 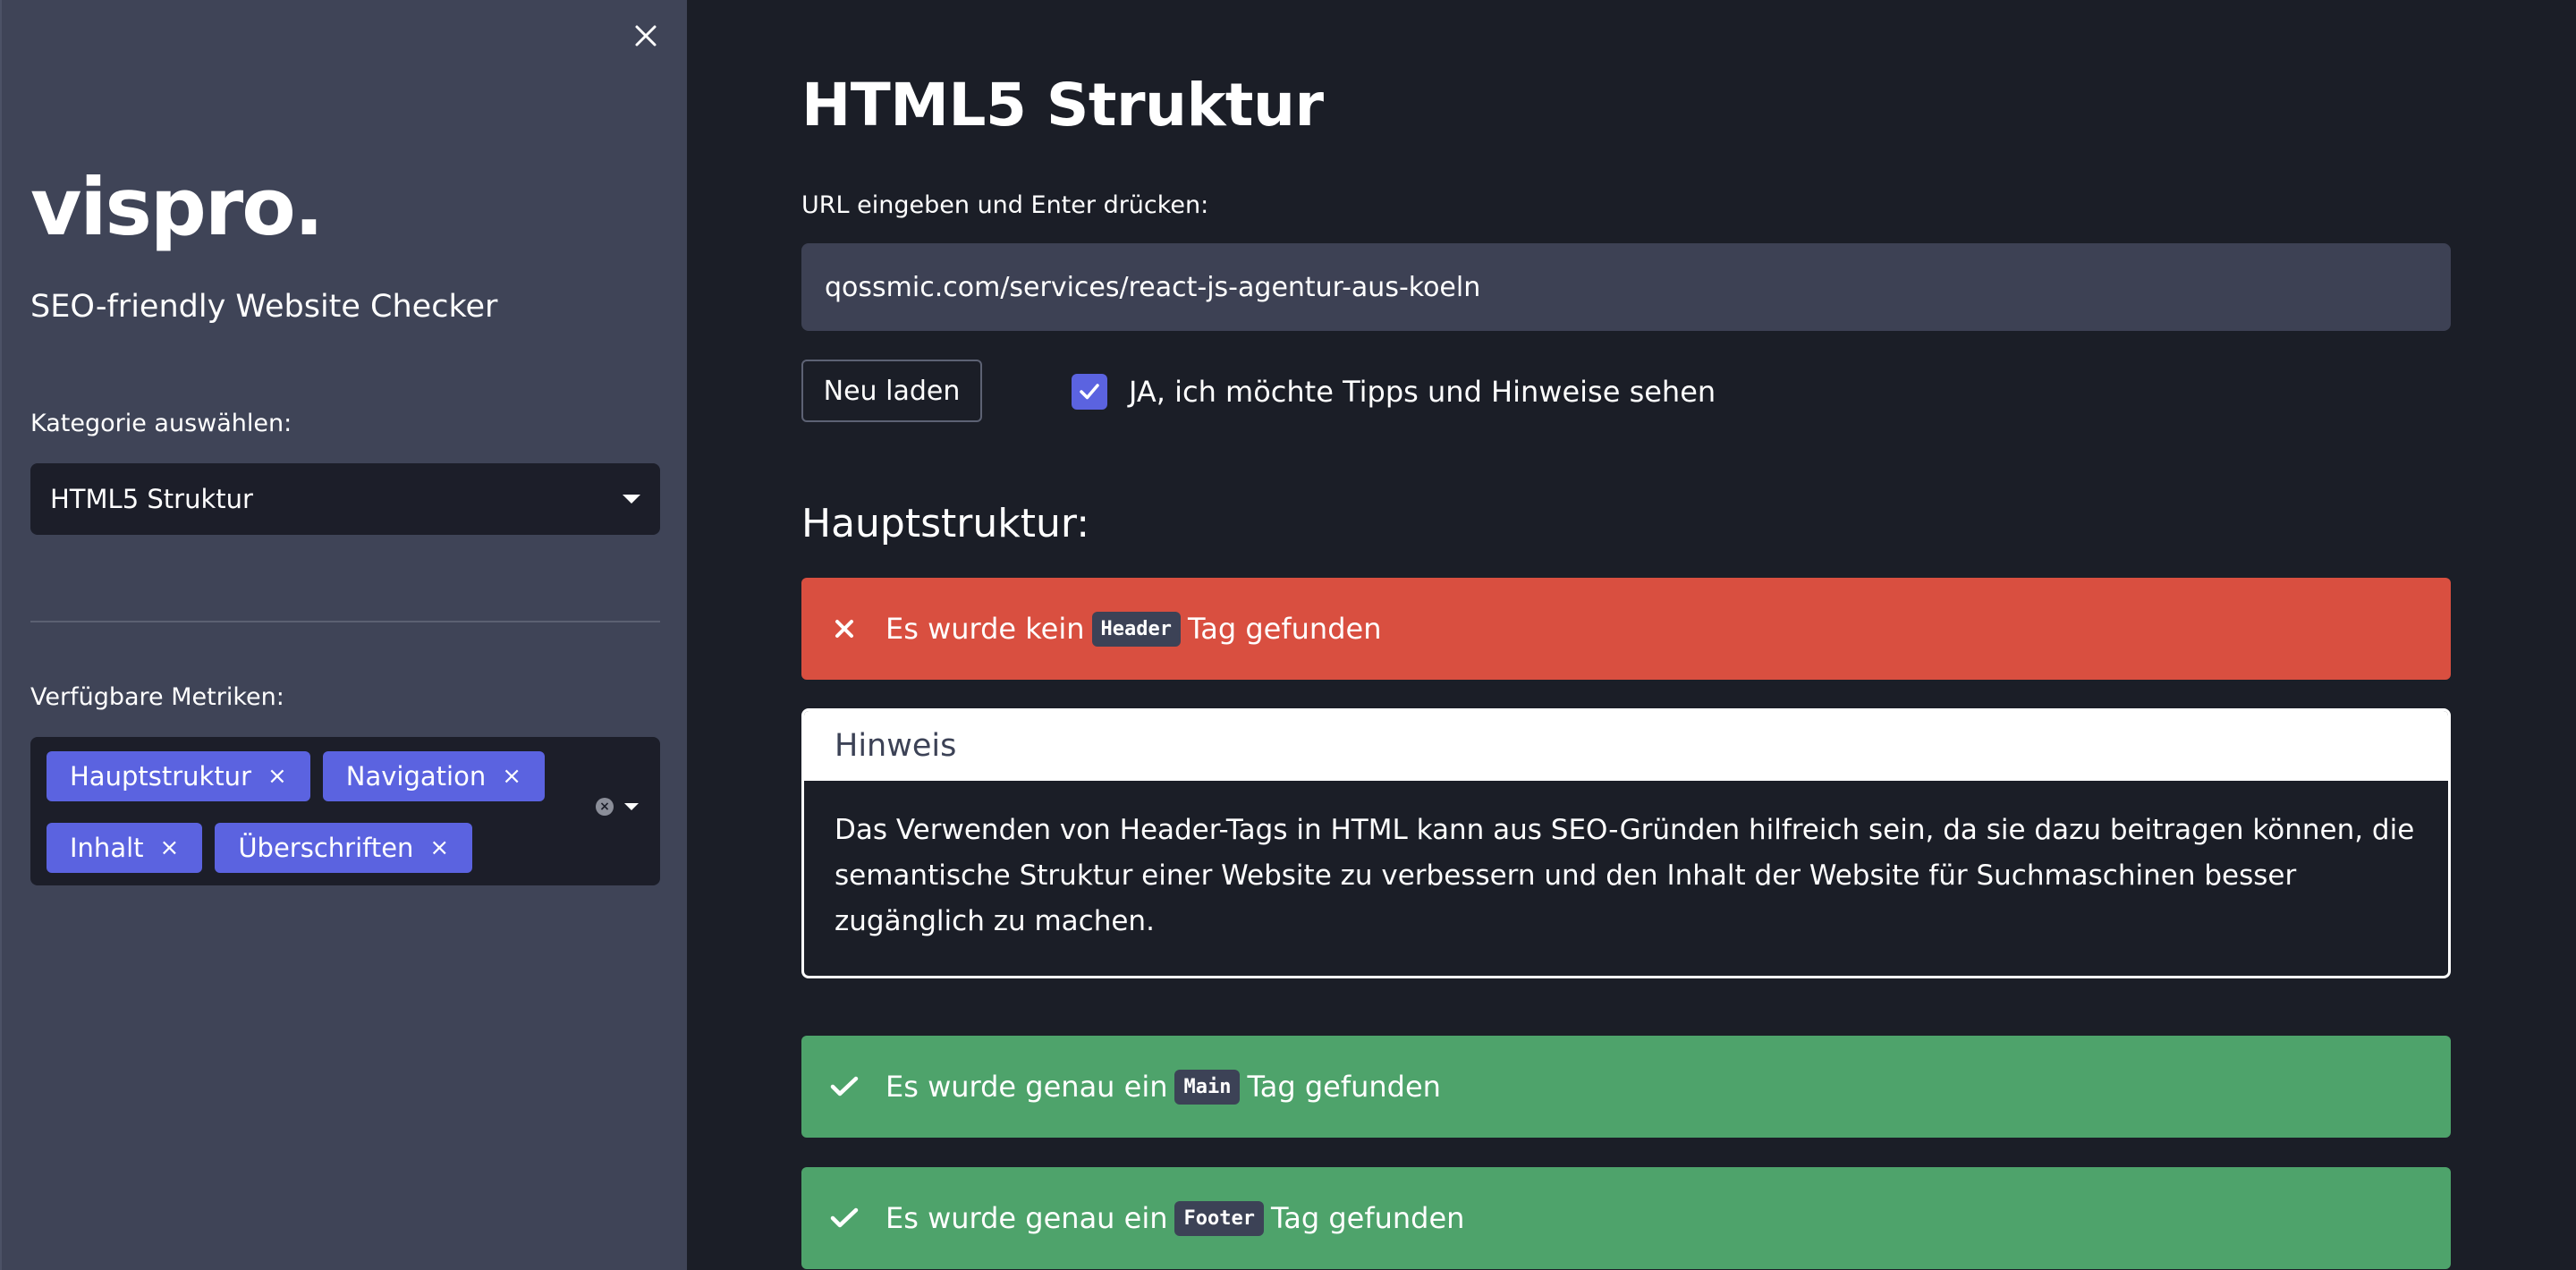 I want to click on metric-chip-ueberschriften: Überschriften ×, so click(x=344, y=848).